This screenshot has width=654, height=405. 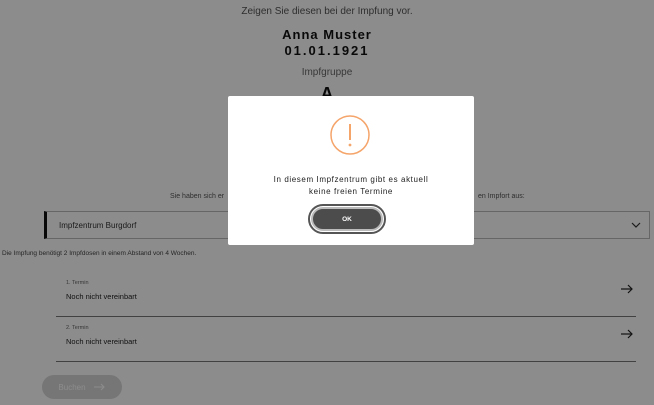 I want to click on dialog-message-line-1: In diesem Impfzentrum gibt es aktuell, so click(x=351, y=179).